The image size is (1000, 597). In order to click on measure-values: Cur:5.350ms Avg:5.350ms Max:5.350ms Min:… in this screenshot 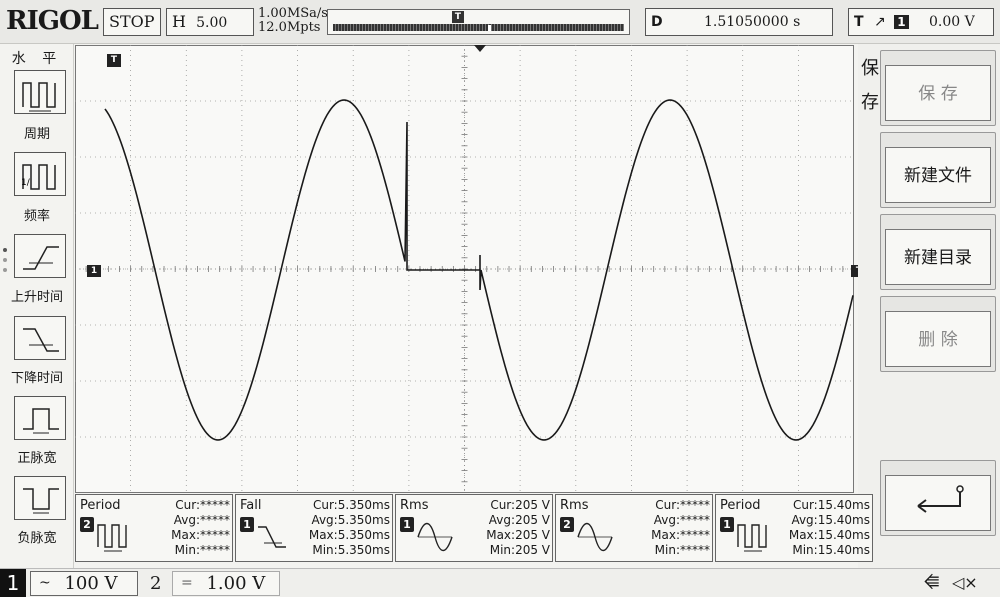, I will do `click(345, 528)`.